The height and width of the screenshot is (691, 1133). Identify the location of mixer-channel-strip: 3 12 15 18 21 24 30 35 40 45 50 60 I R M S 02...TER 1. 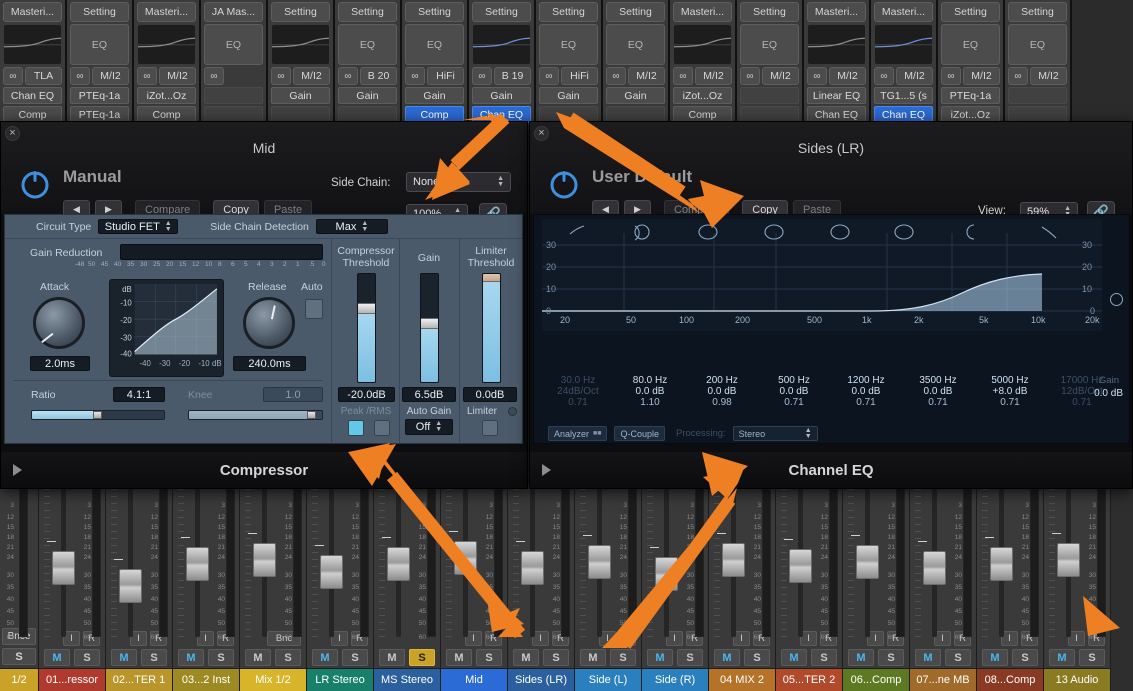
(139, 588).